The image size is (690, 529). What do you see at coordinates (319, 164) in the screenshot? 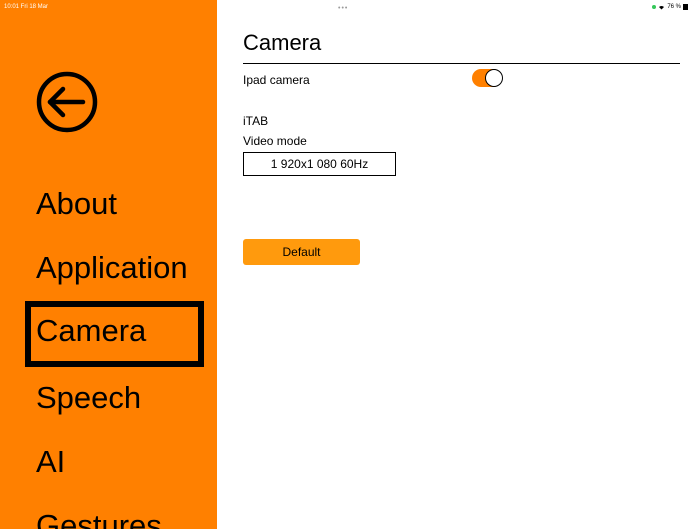
I see `video-mode-select: 1 920x1 080 60Hz` at bounding box center [319, 164].